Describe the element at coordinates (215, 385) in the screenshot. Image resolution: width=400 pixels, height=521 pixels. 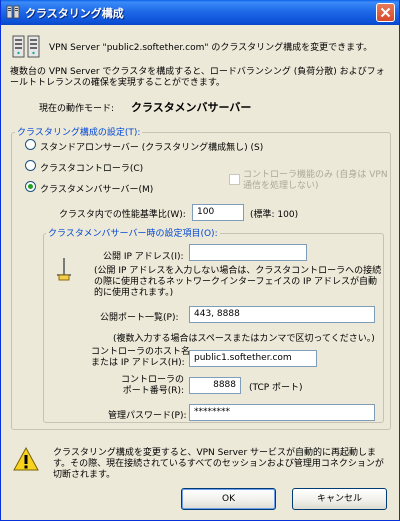
I see `controller-port-input: 8888` at that location.